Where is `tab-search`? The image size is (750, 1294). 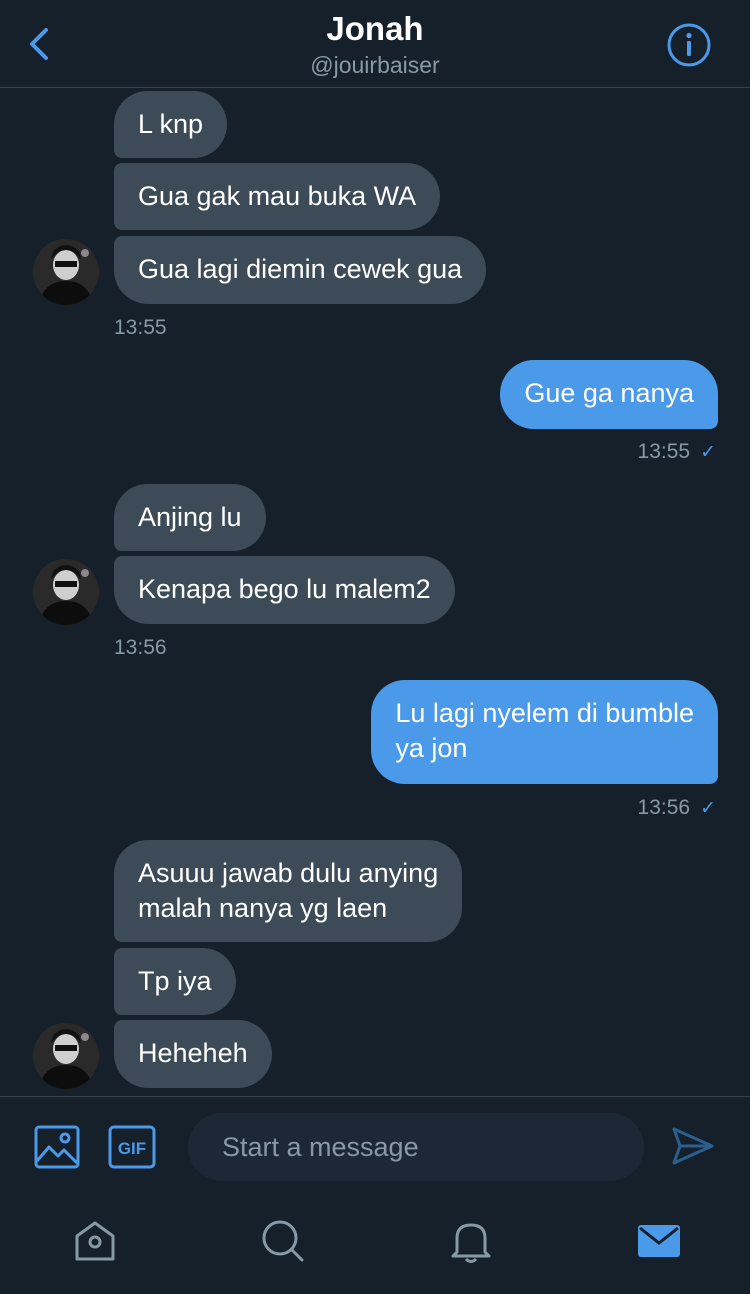 tab-search is located at coordinates (283, 1241).